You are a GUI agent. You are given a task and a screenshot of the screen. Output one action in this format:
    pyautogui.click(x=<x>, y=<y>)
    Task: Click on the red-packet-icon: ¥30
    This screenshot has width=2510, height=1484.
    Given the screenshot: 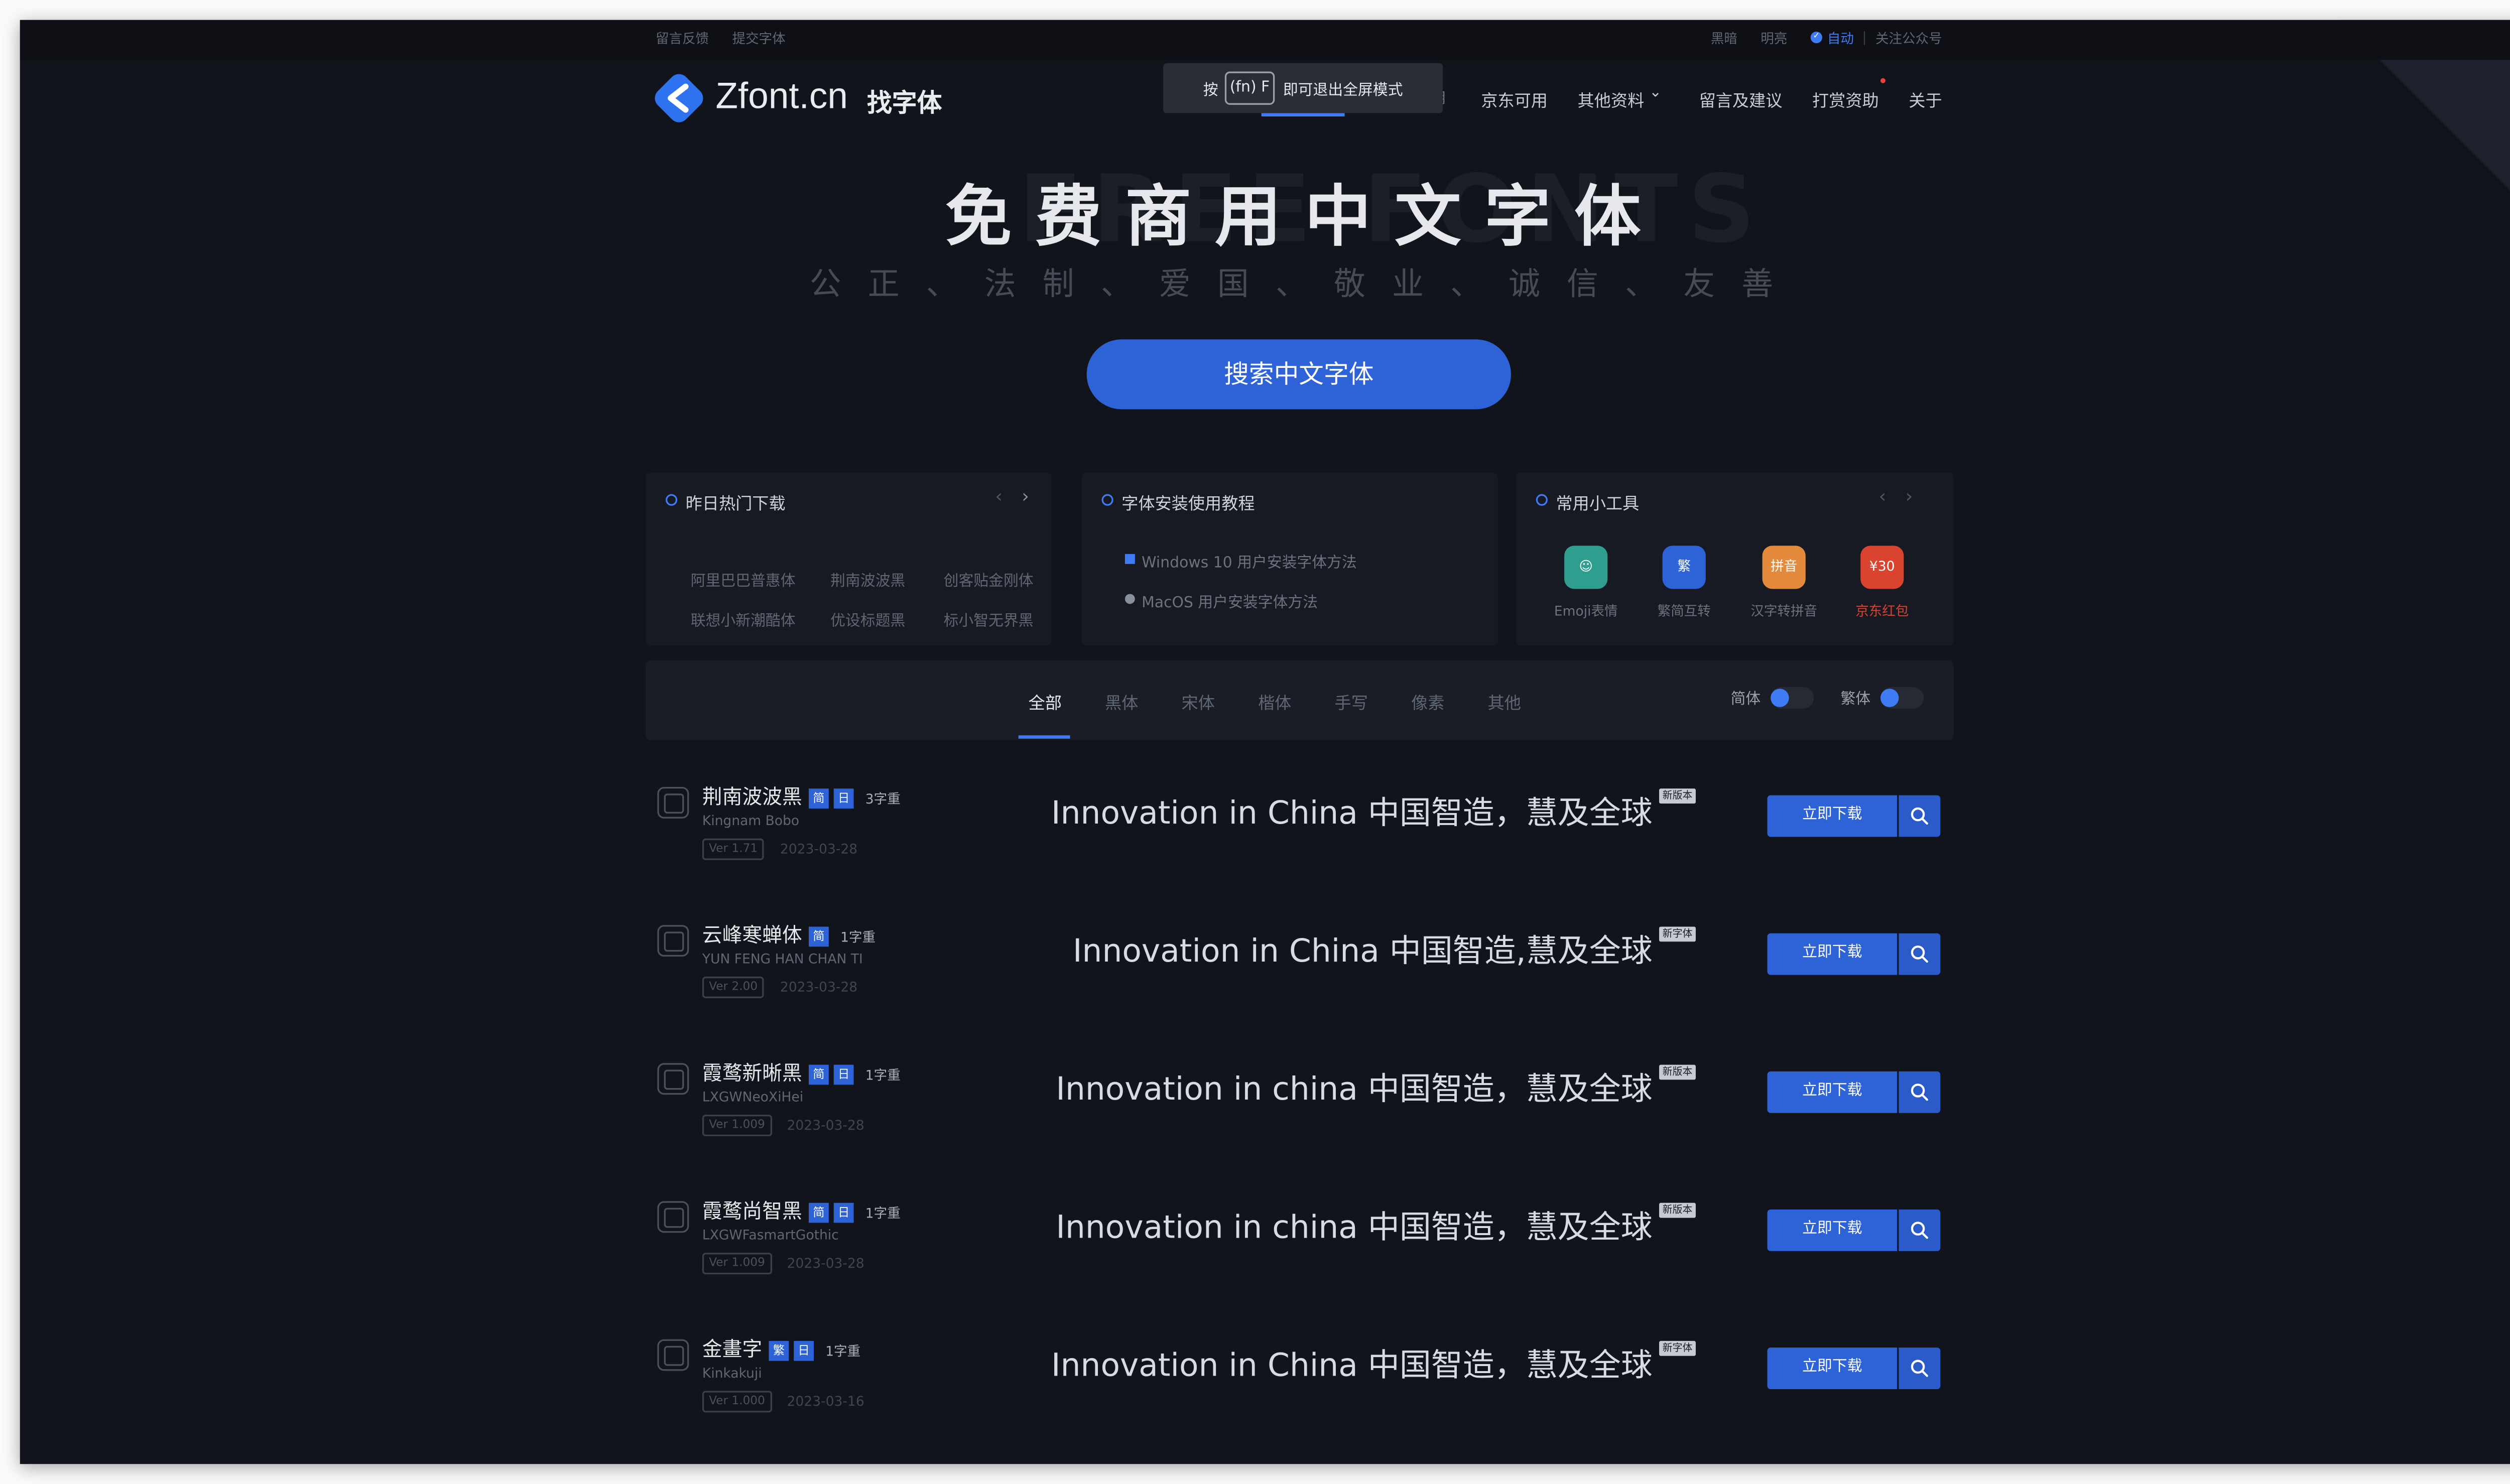 What is the action you would take?
    pyautogui.click(x=1882, y=567)
    